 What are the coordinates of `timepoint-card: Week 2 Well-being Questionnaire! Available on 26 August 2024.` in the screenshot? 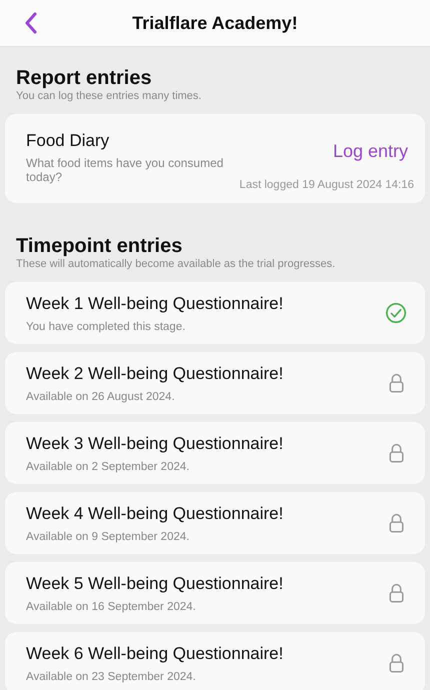 It's located at (215, 383).